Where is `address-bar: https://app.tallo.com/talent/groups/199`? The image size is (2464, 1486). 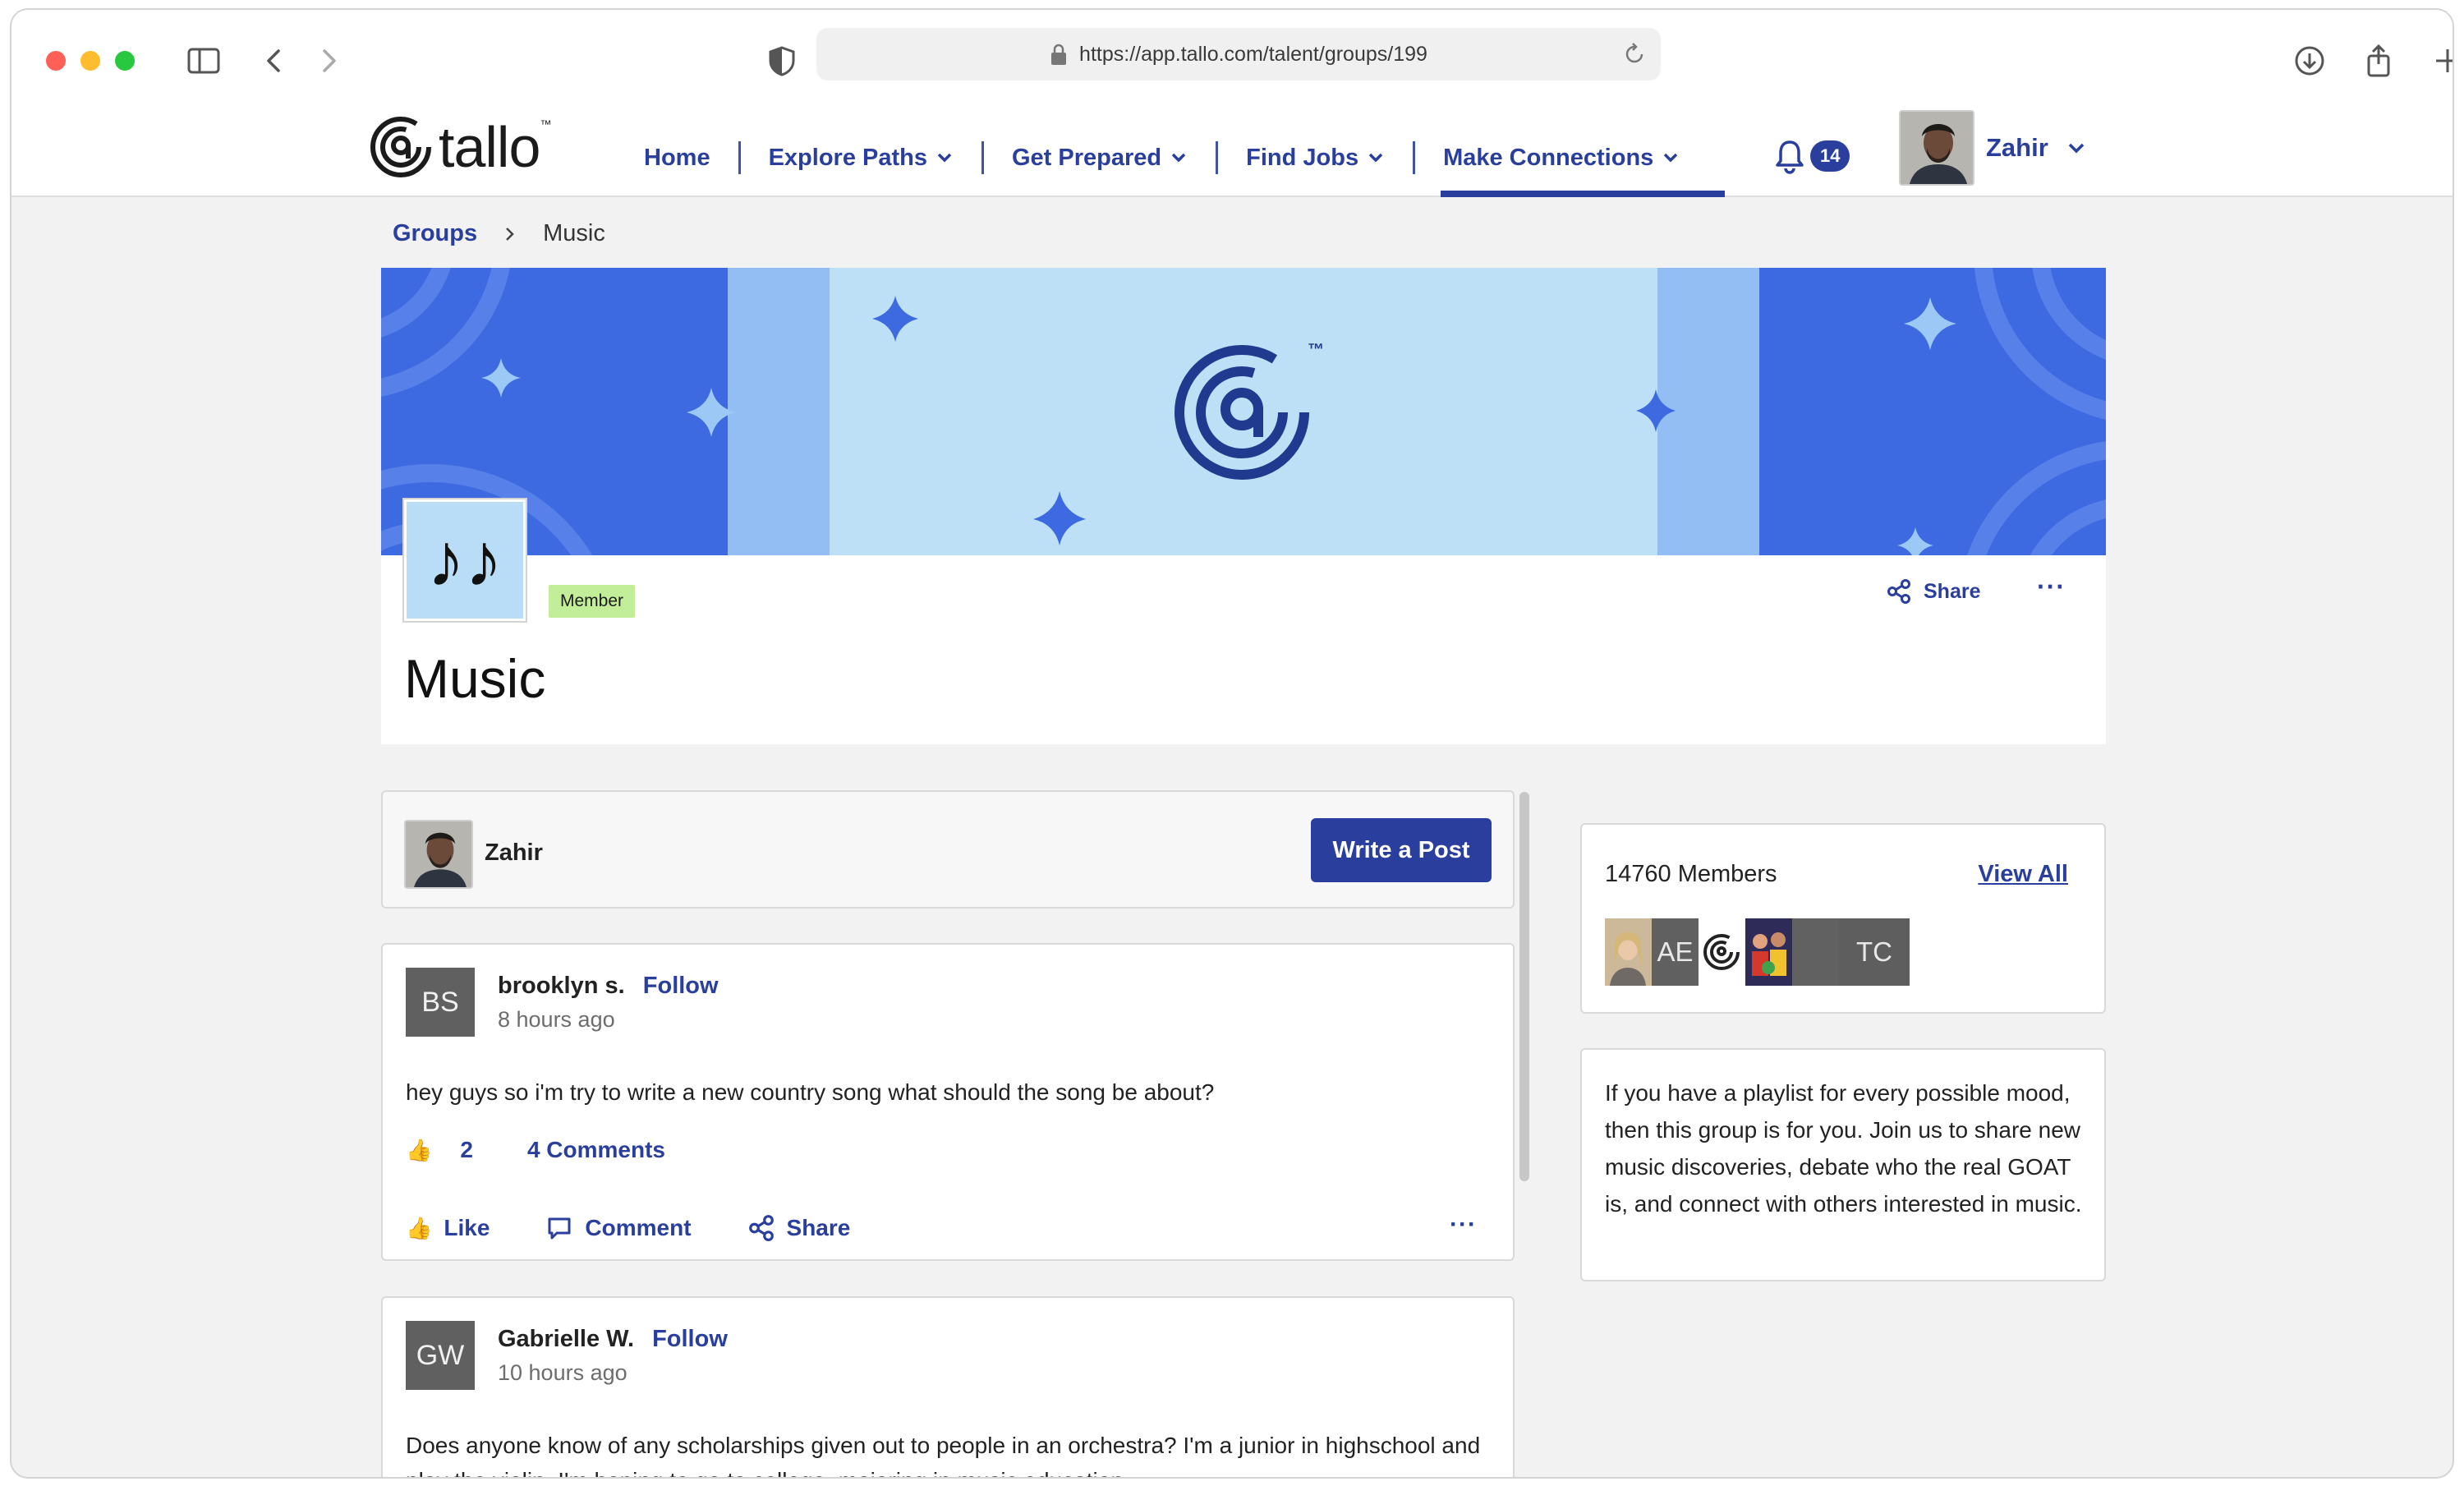
address-bar: https://app.tallo.com/talent/groups/199 is located at coordinates (1238, 54).